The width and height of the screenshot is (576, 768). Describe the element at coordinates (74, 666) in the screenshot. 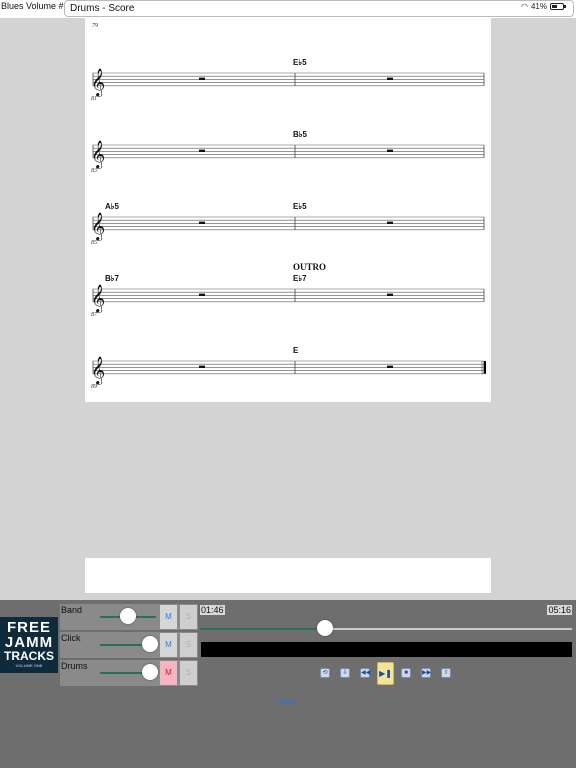

I see `track-name: Drums` at that location.